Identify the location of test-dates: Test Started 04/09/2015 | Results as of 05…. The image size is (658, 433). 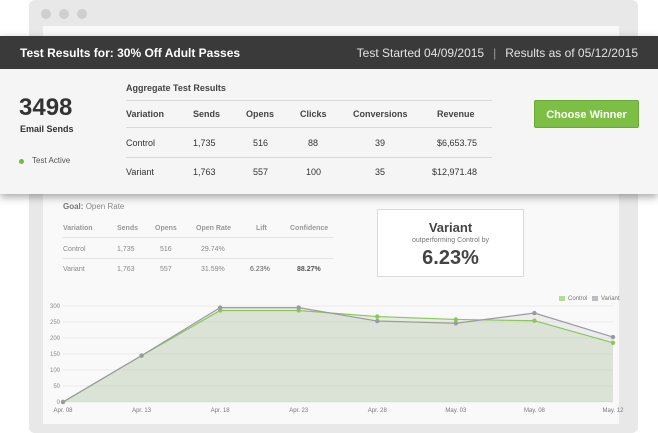
(497, 53).